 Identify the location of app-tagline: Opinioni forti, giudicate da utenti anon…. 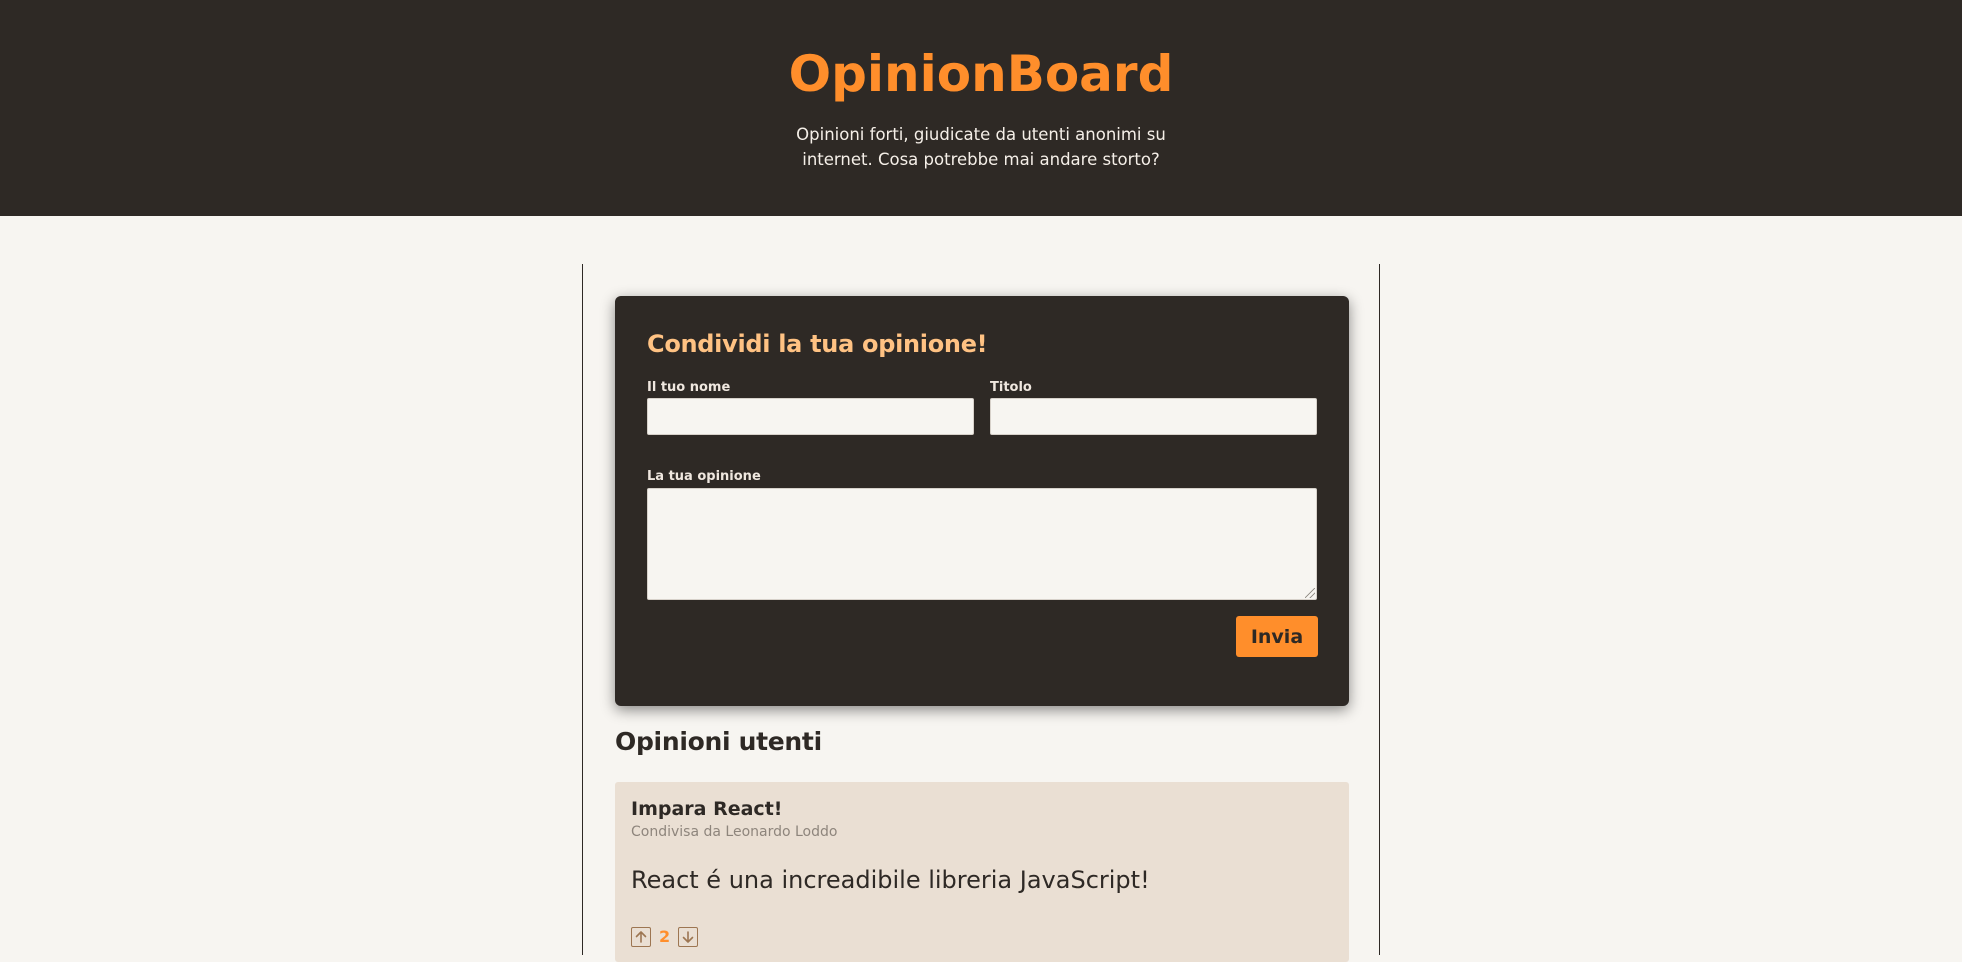
(981, 147).